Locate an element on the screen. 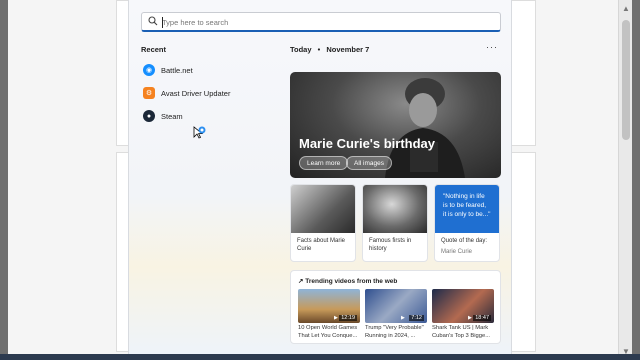 The image size is (640, 360). search-input is located at coordinates (322, 22).